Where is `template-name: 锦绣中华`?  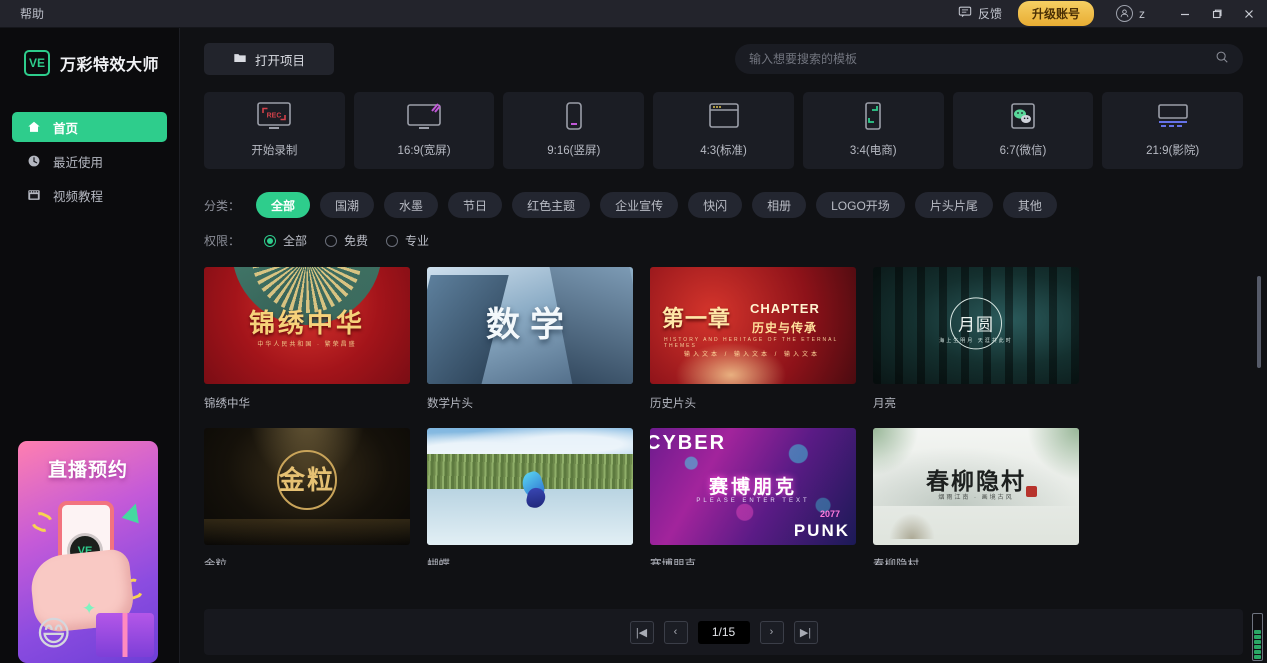 template-name: 锦绣中华 is located at coordinates (227, 404).